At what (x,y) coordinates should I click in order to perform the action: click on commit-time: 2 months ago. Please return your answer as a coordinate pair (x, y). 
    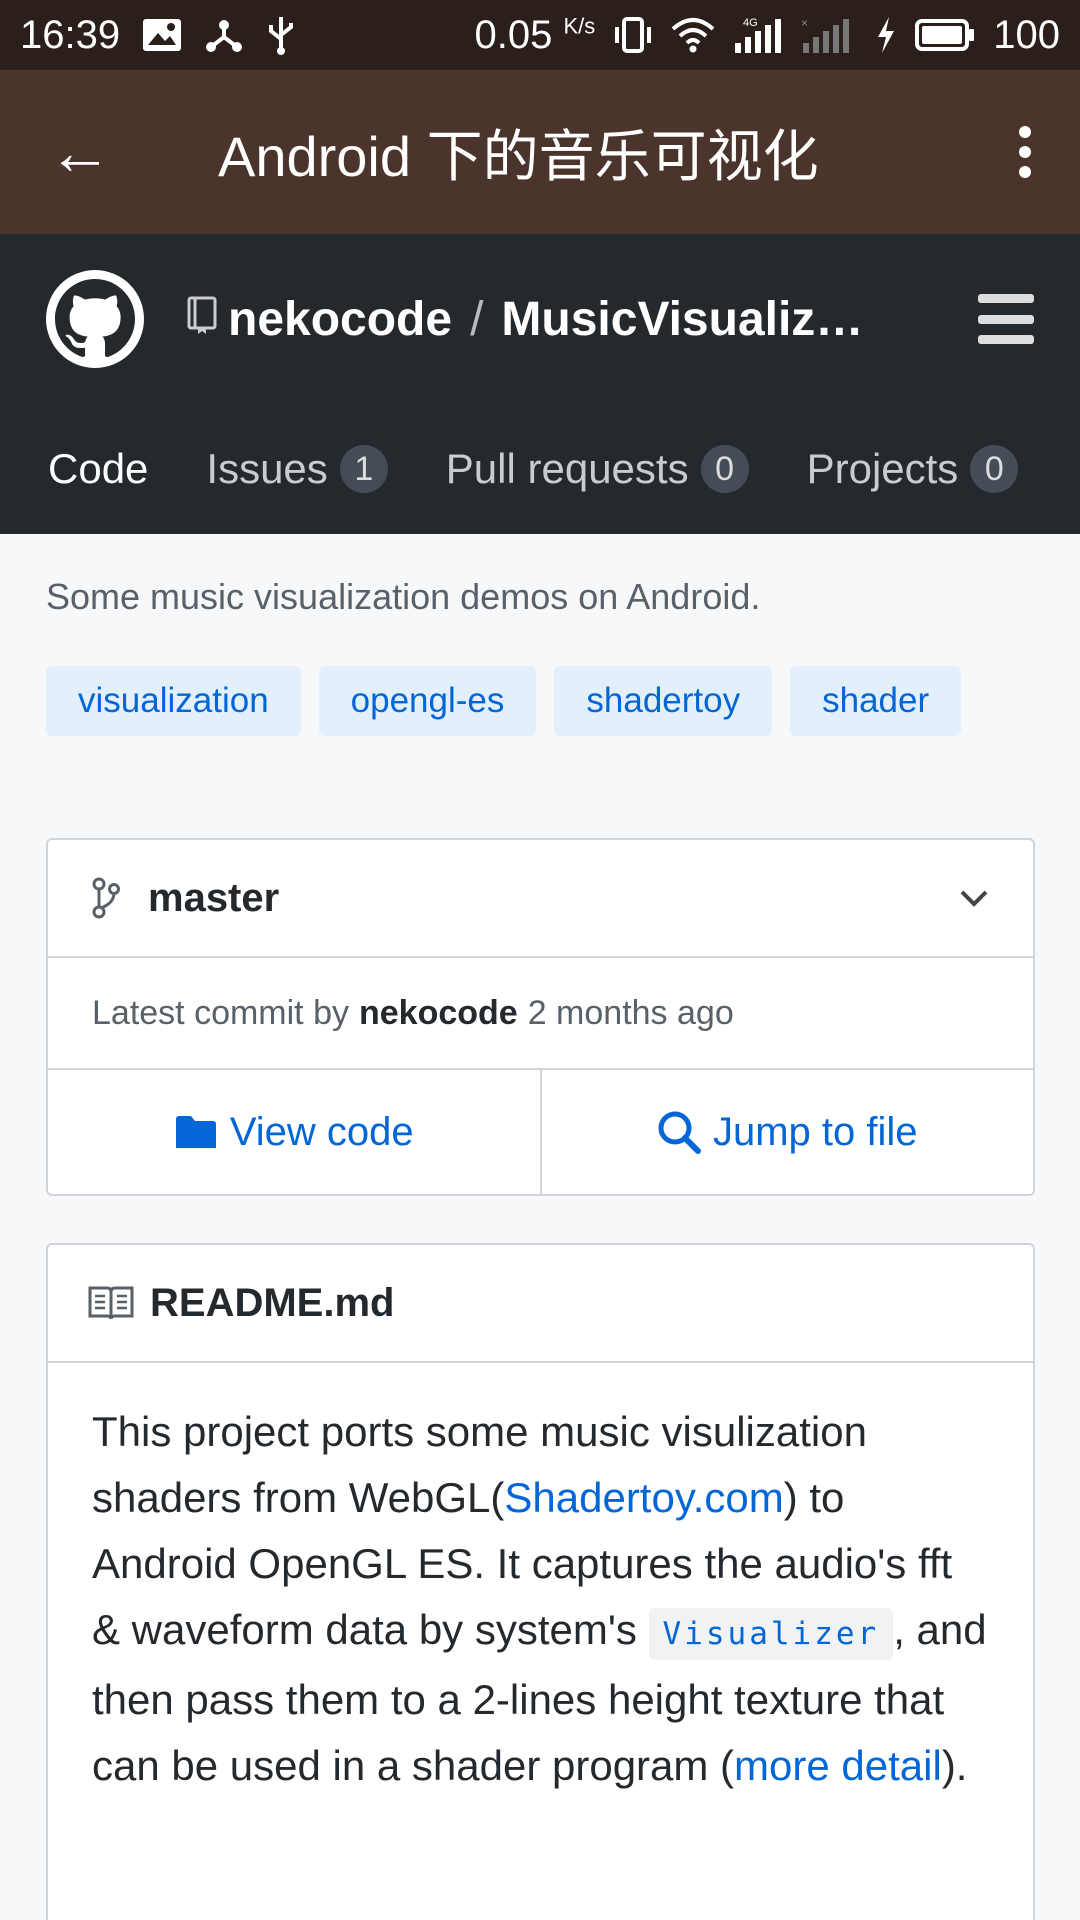
    Looking at the image, I should click on (630, 1012).